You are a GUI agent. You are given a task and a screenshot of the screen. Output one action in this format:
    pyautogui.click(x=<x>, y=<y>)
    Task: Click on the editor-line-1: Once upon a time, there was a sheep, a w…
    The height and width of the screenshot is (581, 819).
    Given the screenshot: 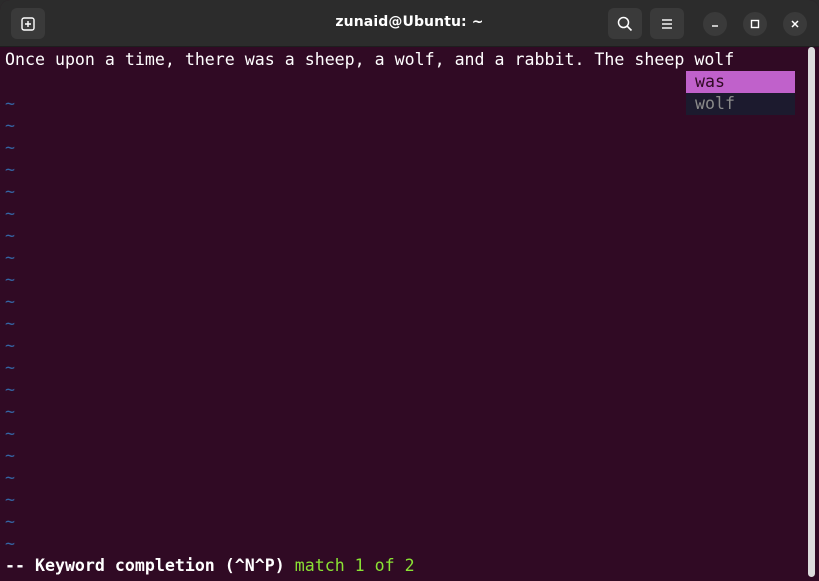 What is the action you would take?
    pyautogui.click(x=370, y=59)
    